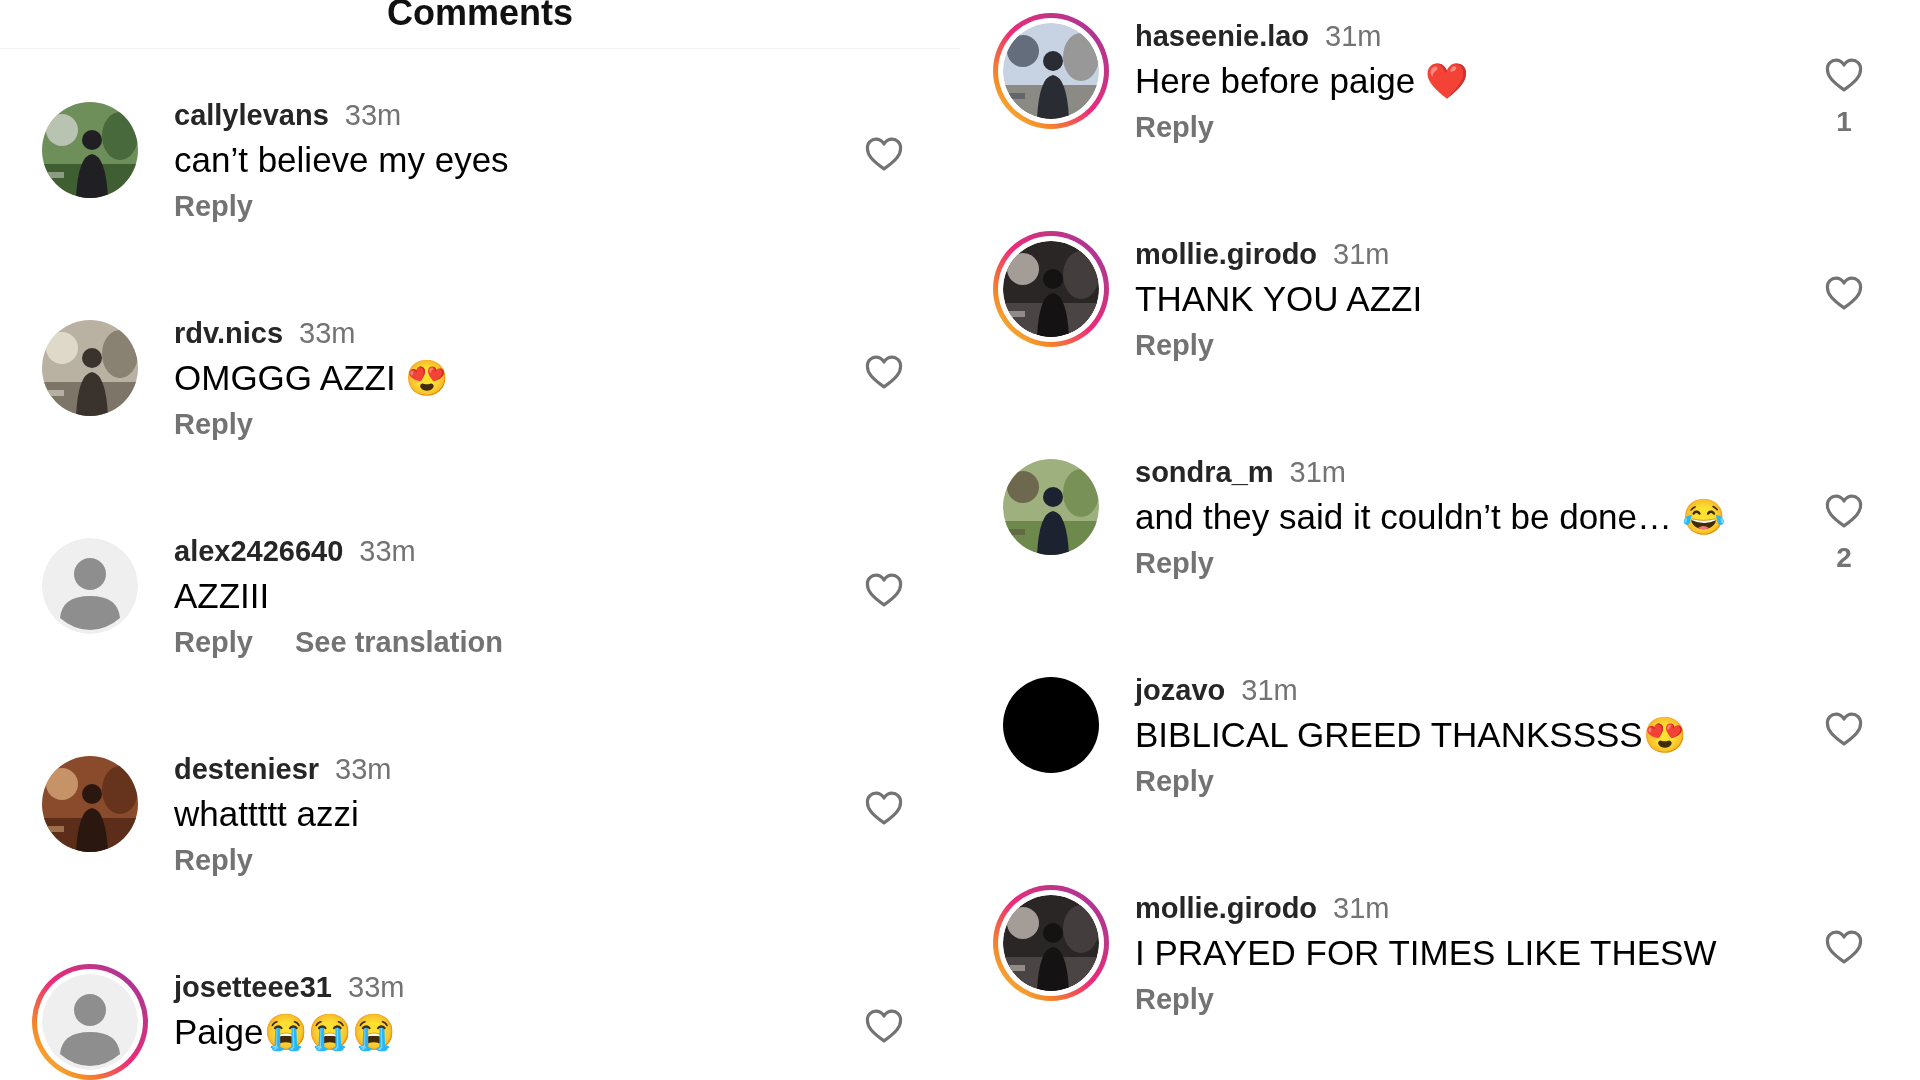  Describe the element at coordinates (1844, 558) in the screenshot. I see `like-count: 2` at that location.